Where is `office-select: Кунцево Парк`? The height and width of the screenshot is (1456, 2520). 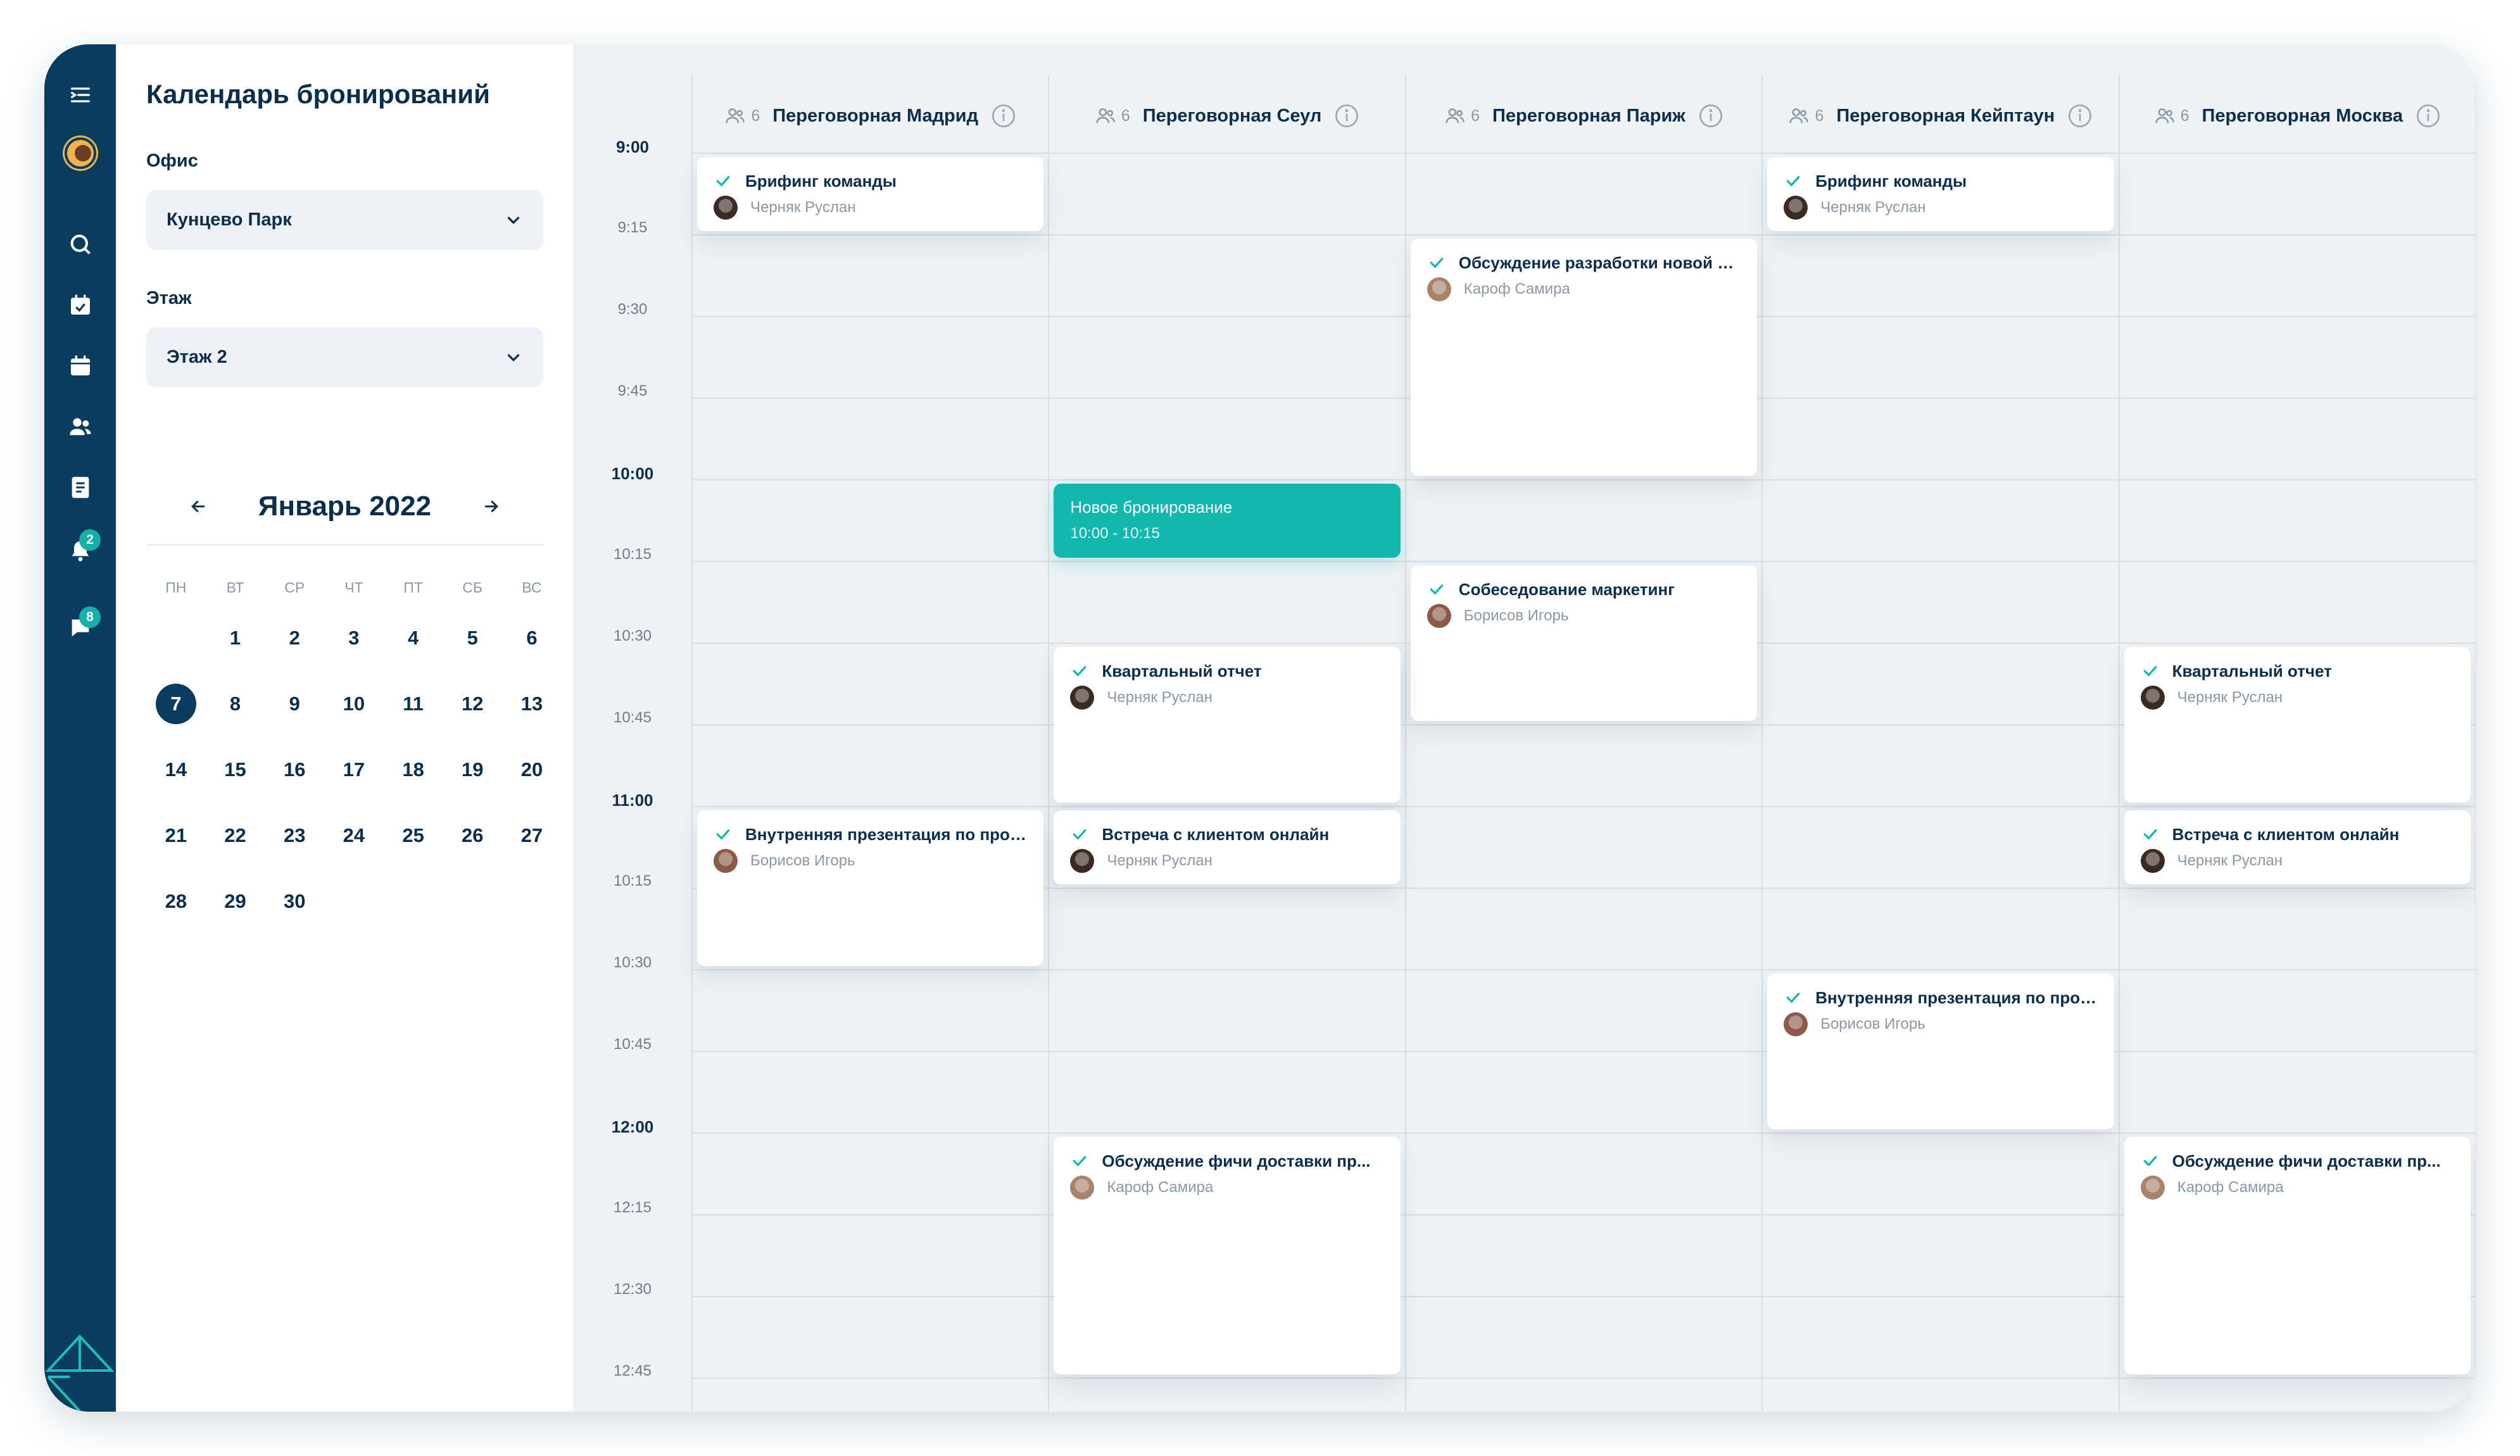 office-select: Кунцево Парк is located at coordinates (344, 220).